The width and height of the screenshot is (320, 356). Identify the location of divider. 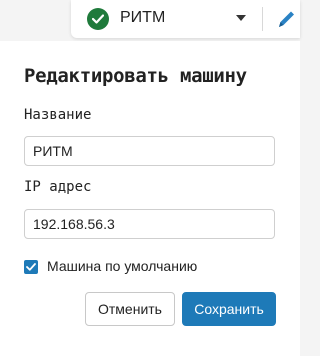
(262, 19).